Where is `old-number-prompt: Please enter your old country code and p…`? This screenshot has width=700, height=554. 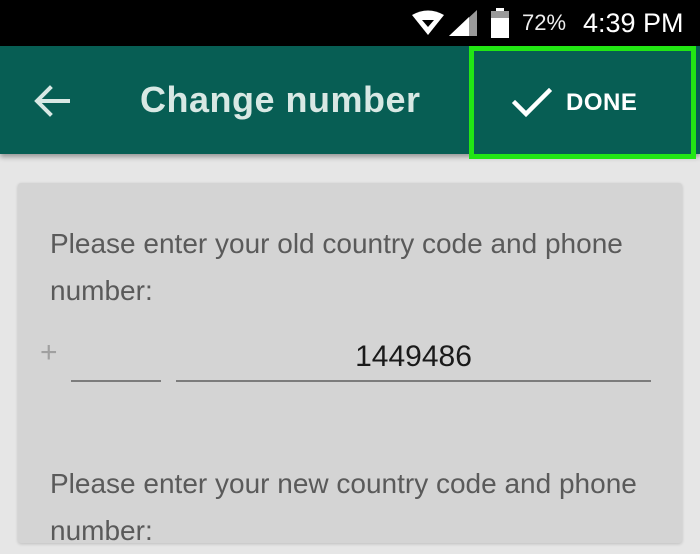
old-number-prompt: Please enter your old country code and p… is located at coordinates (336, 267).